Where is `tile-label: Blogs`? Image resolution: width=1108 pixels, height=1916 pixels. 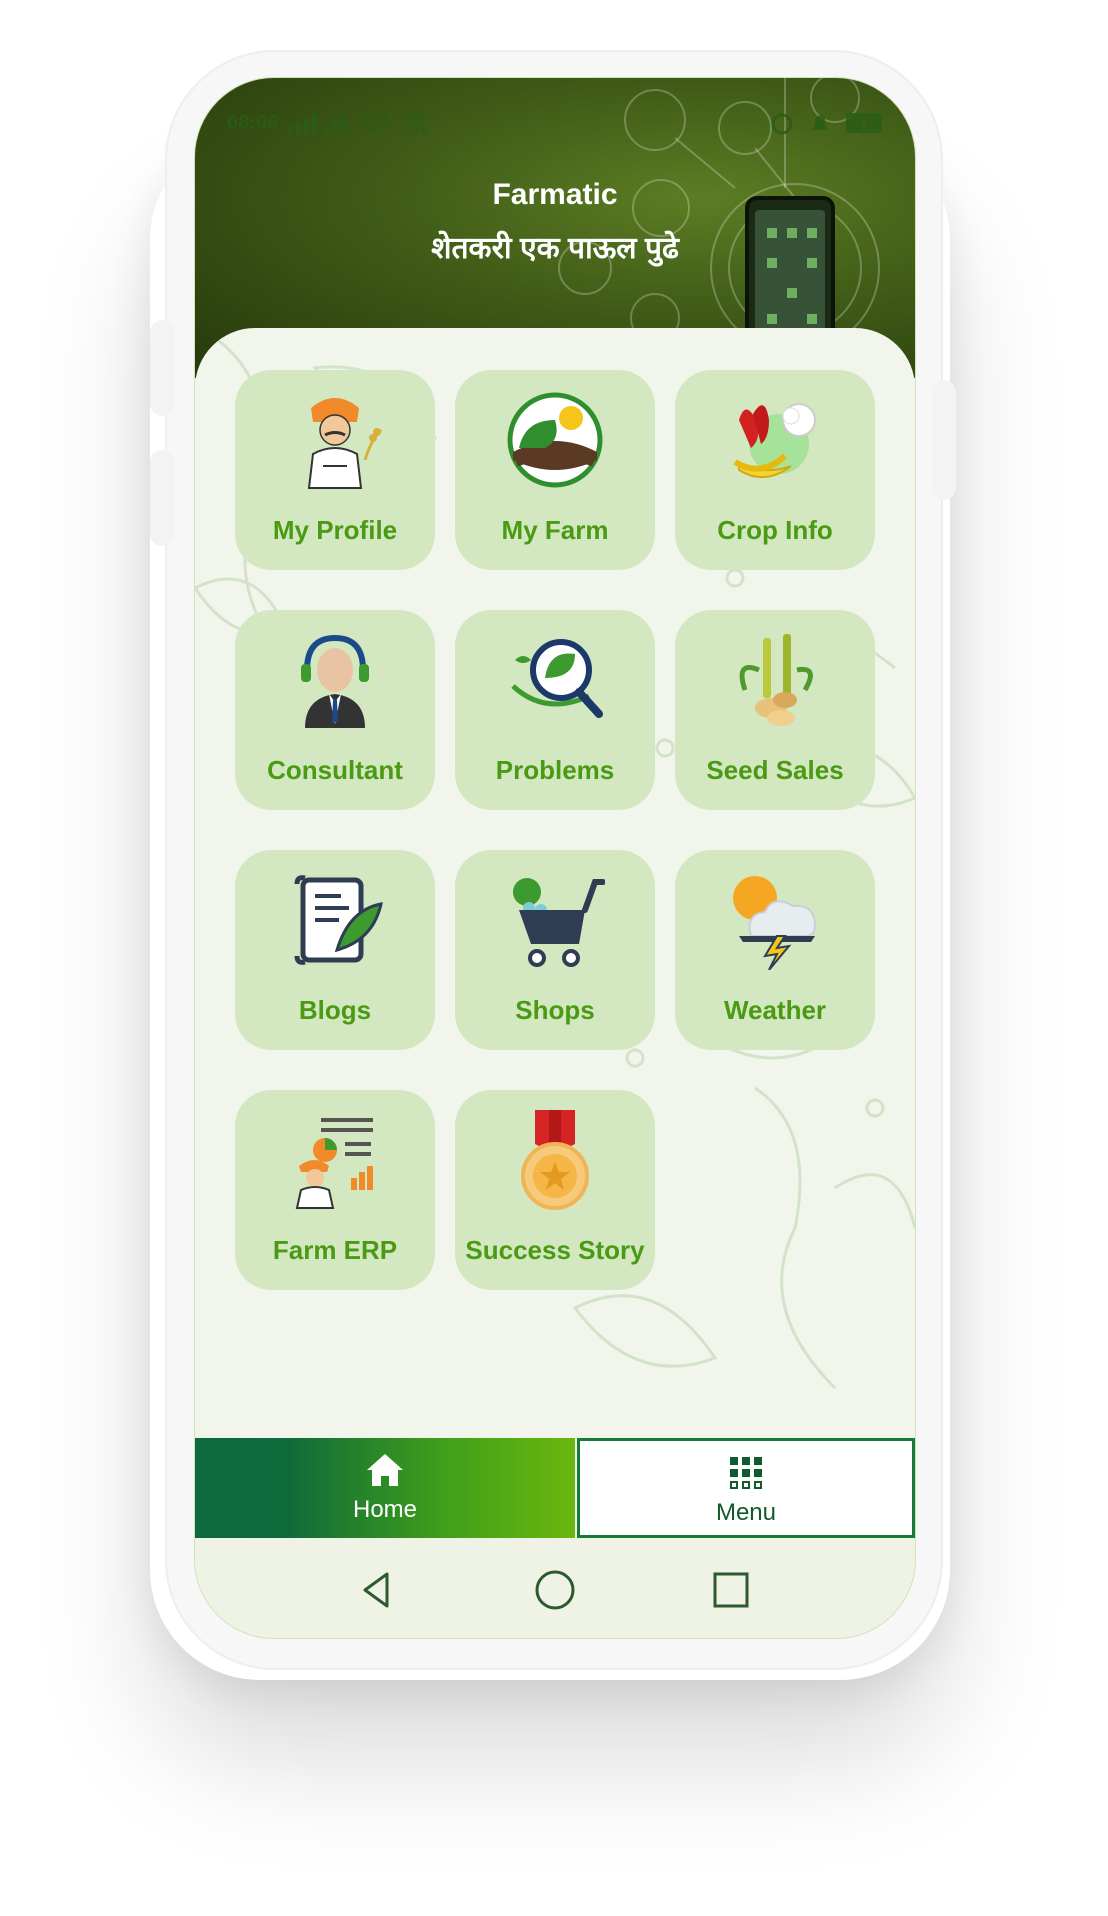
tile-label: Blogs is located at coordinates (335, 1010).